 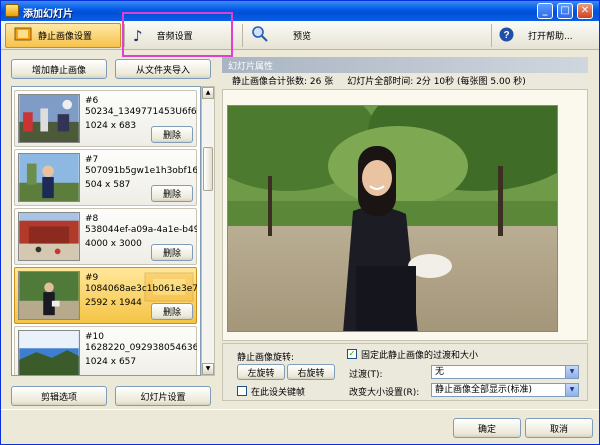 What do you see at coordinates (163, 69) in the screenshot?
I see `import-folder-button: 从文件夹导入` at bounding box center [163, 69].